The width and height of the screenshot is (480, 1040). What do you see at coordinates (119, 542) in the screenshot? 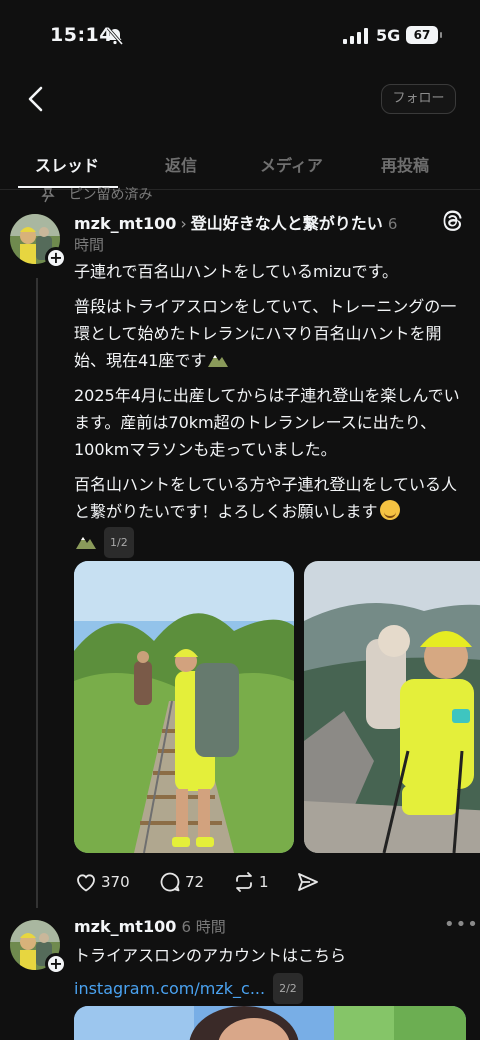
I see `post-pager-badge: 1/2` at bounding box center [119, 542].